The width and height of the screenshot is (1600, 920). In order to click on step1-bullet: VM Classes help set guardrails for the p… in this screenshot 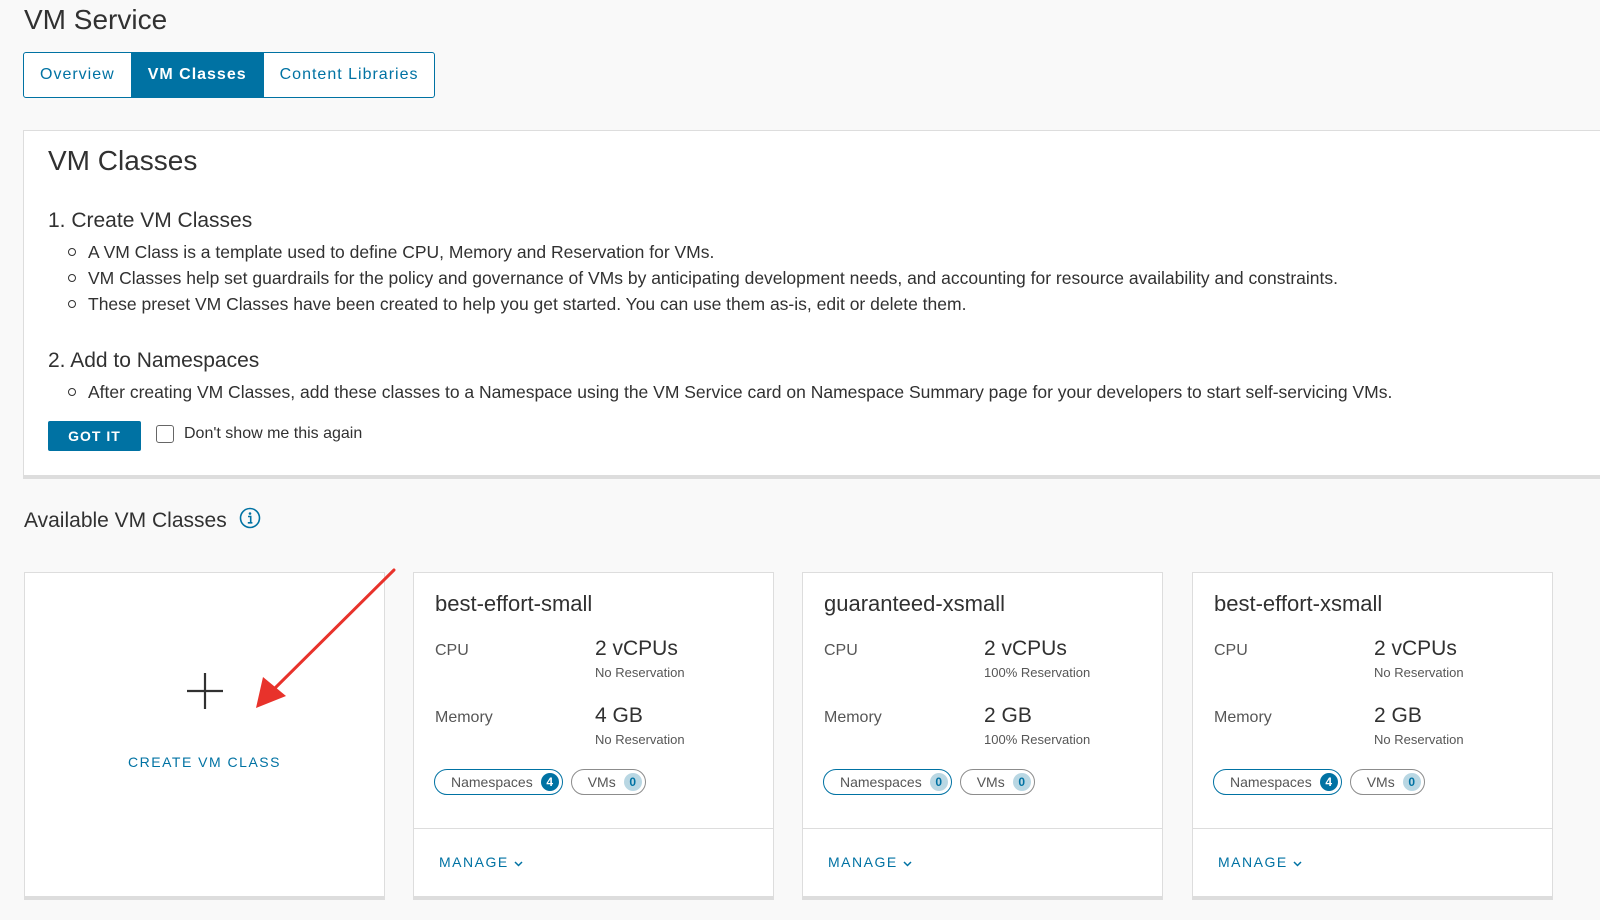, I will do `click(703, 278)`.